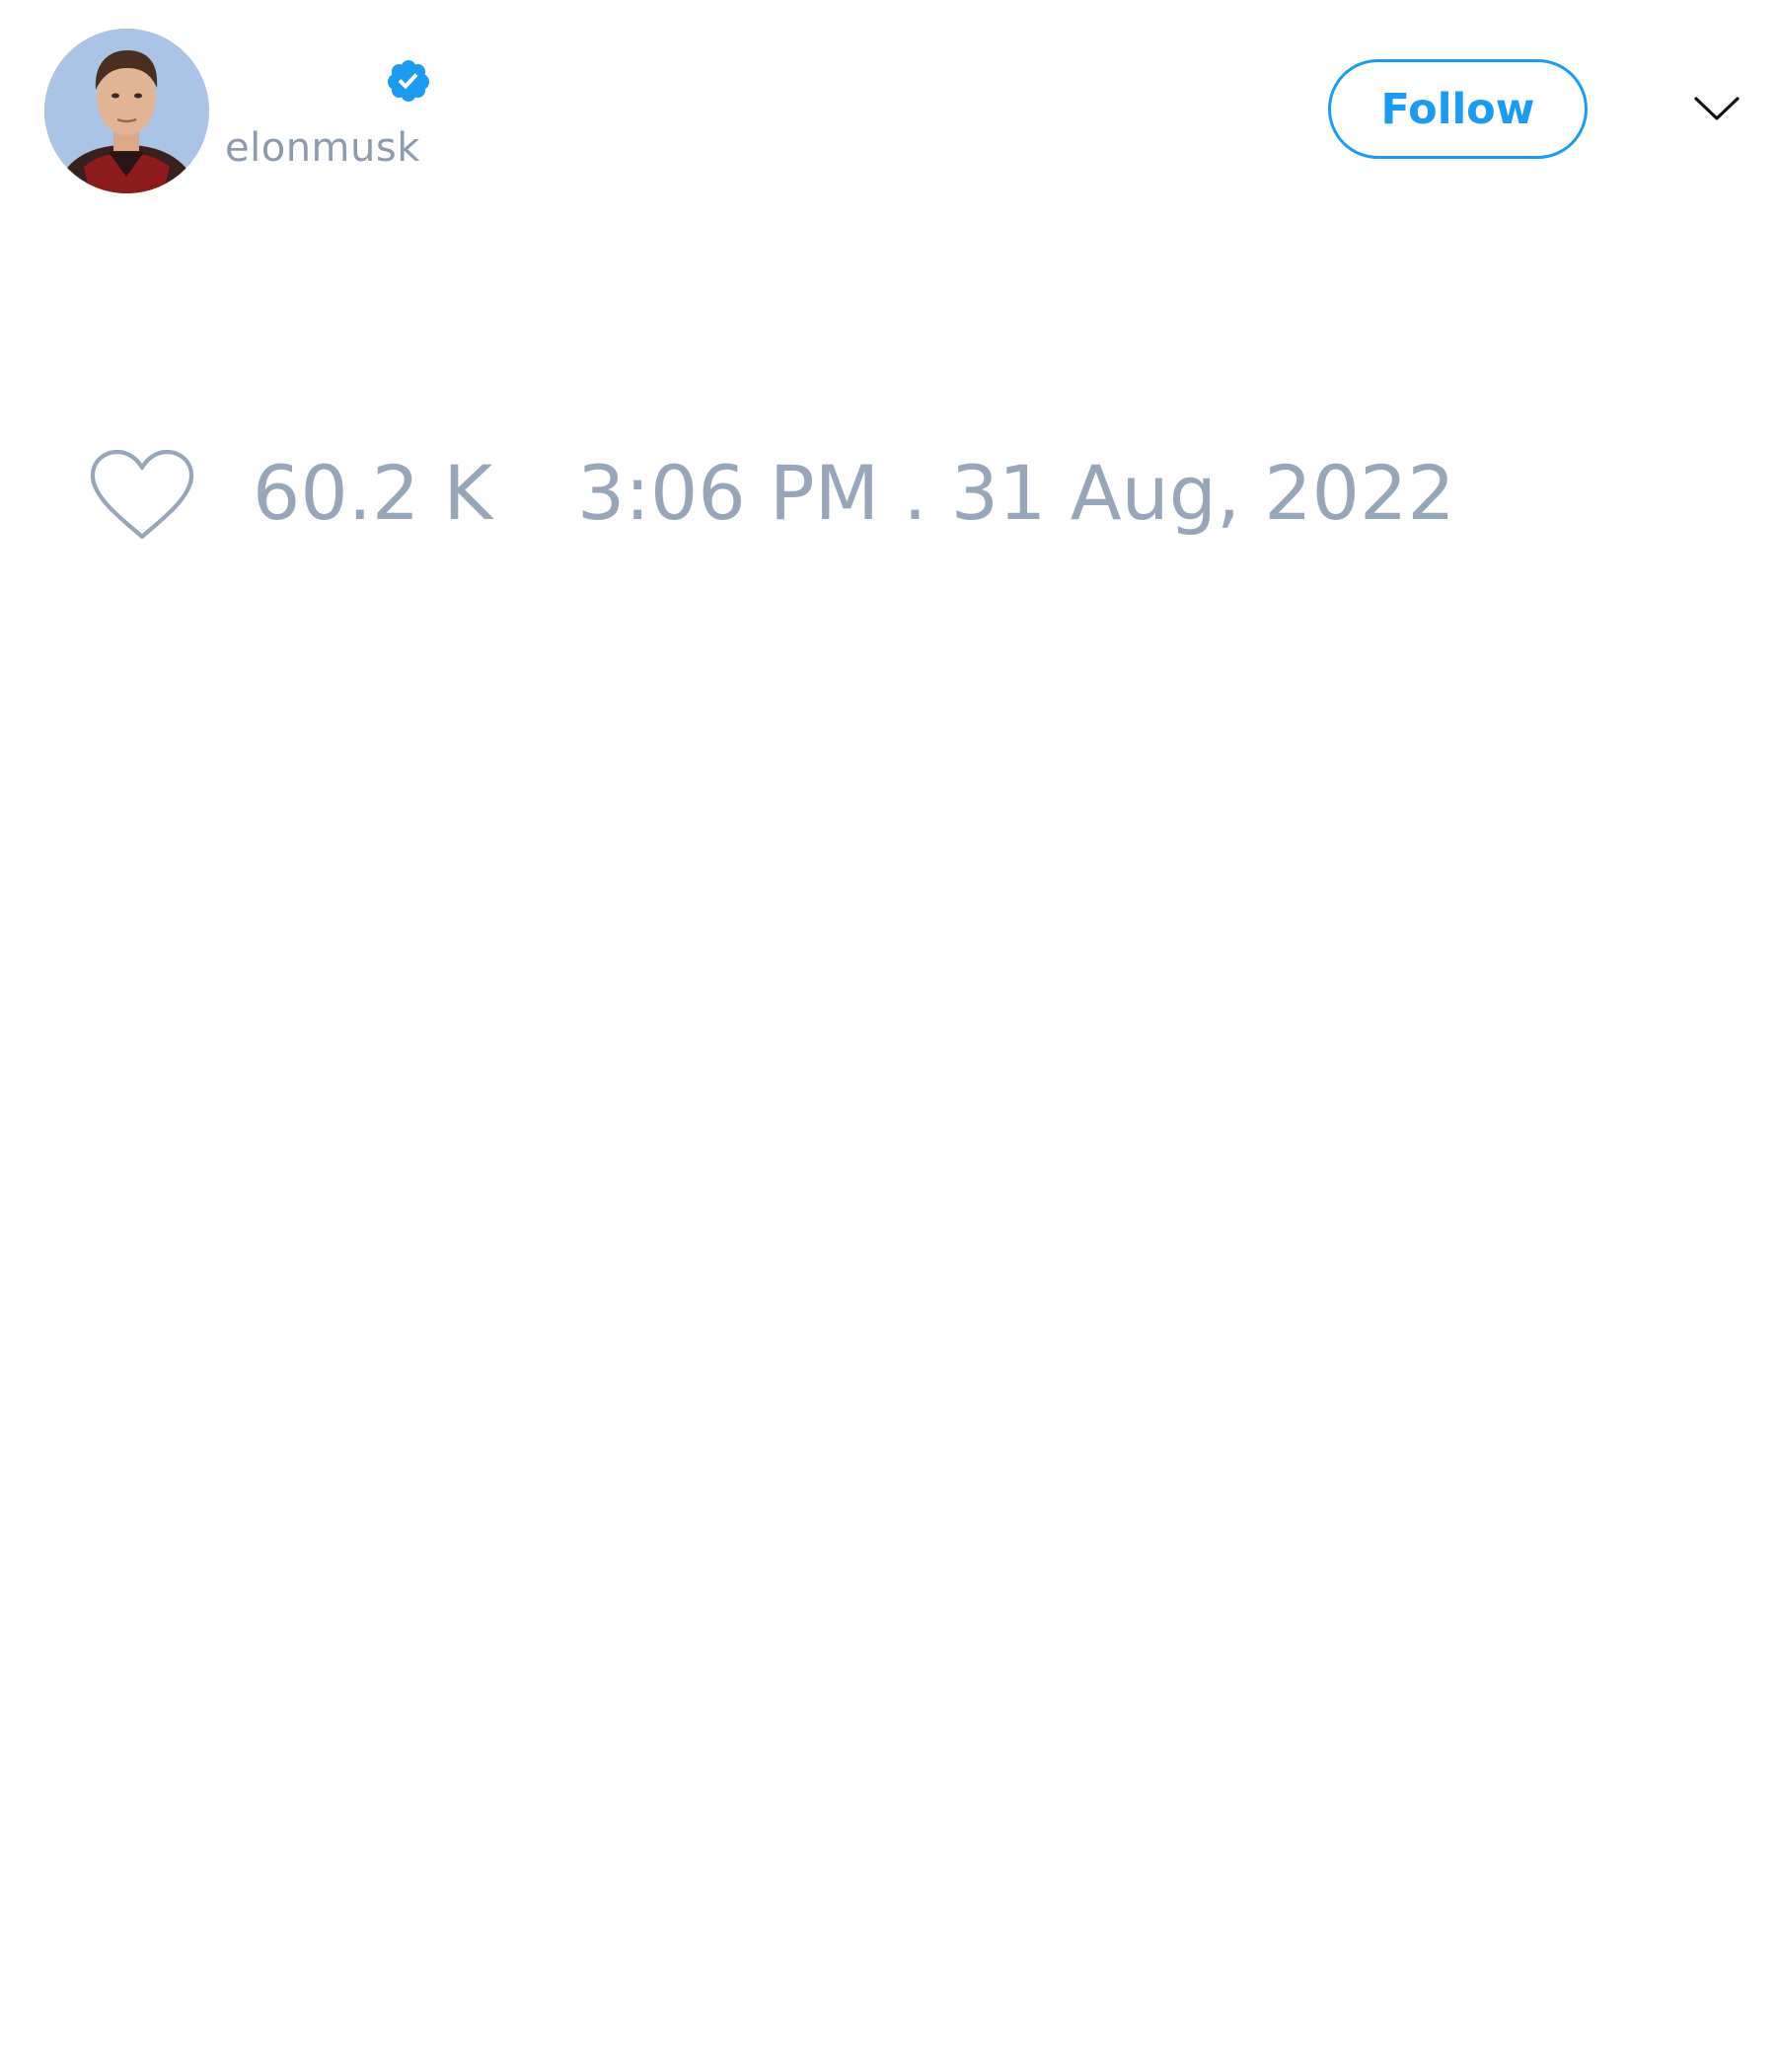 The image size is (1776, 2072). What do you see at coordinates (408, 81) in the screenshot?
I see `verified-badge-icon` at bounding box center [408, 81].